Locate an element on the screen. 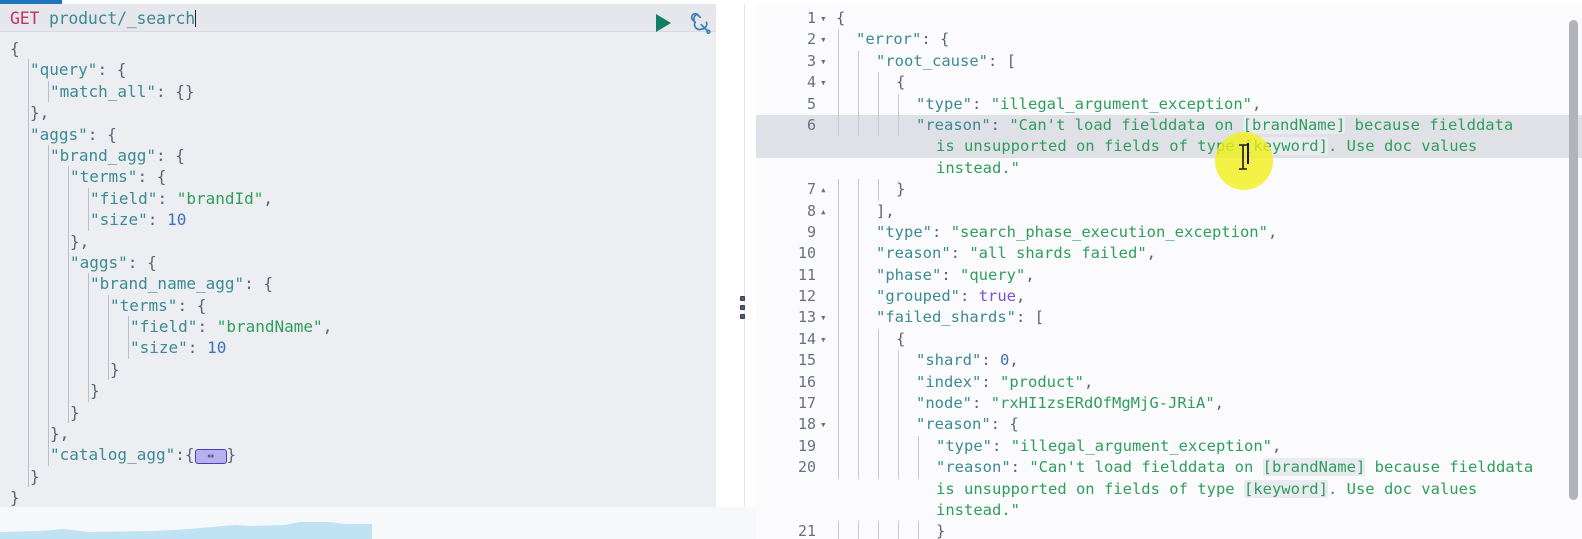  send-request-button is located at coordinates (663, 23).